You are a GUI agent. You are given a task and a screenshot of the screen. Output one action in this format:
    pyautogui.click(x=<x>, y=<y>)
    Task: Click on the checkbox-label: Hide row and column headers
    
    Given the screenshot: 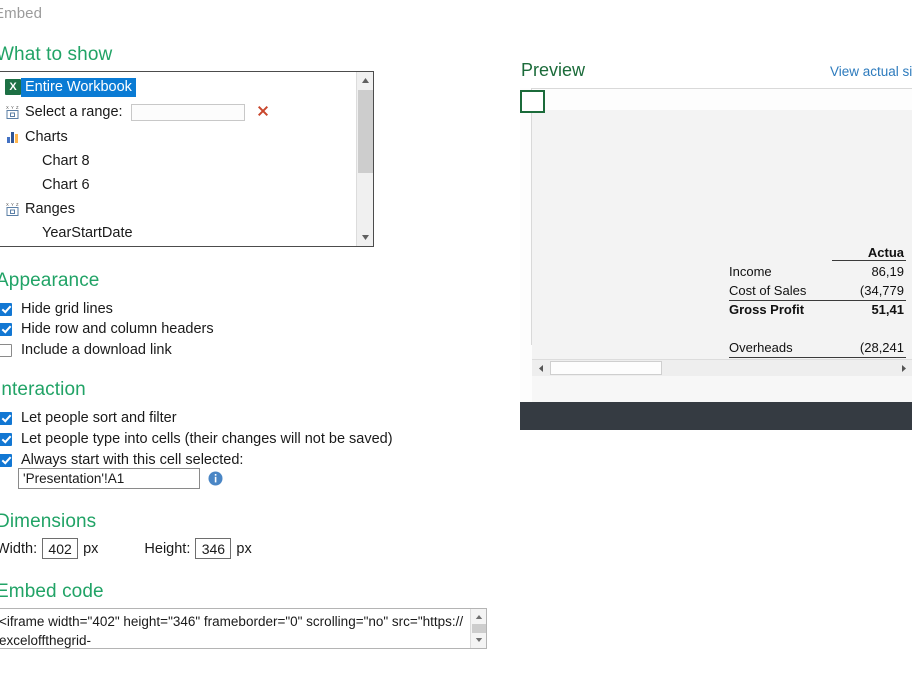 What is the action you would take?
    pyautogui.click(x=117, y=329)
    